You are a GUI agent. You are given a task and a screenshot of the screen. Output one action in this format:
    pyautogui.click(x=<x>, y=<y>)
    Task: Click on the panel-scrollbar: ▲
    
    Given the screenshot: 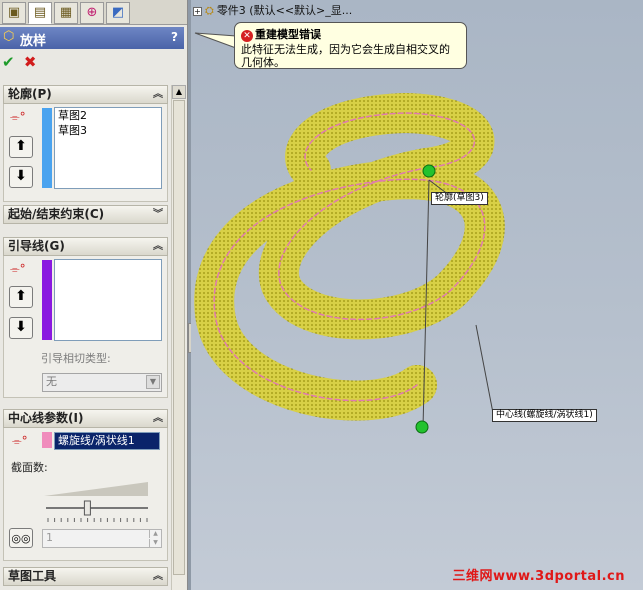 What is the action you would take?
    pyautogui.click(x=178, y=337)
    